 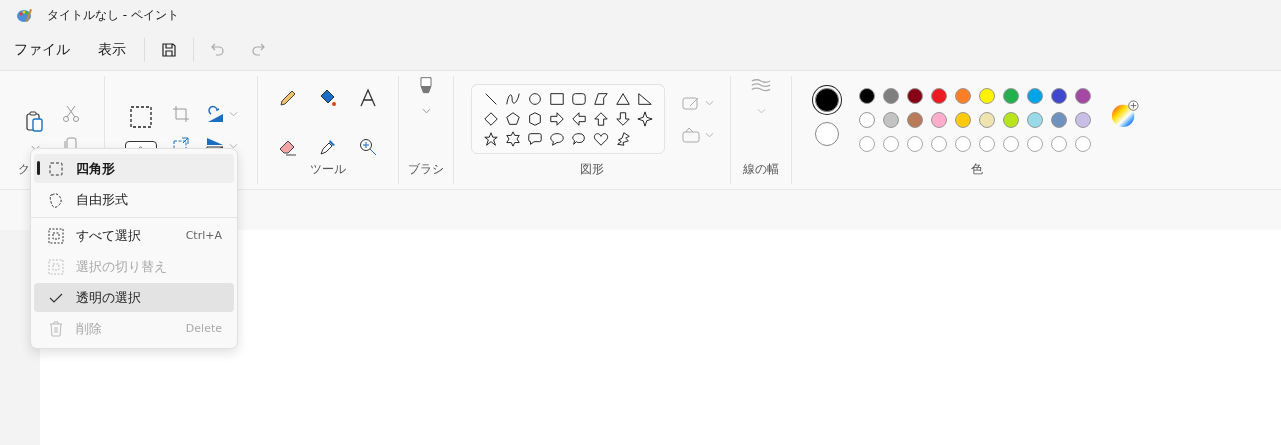 What do you see at coordinates (180, 114) in the screenshot?
I see `crop-icon` at bounding box center [180, 114].